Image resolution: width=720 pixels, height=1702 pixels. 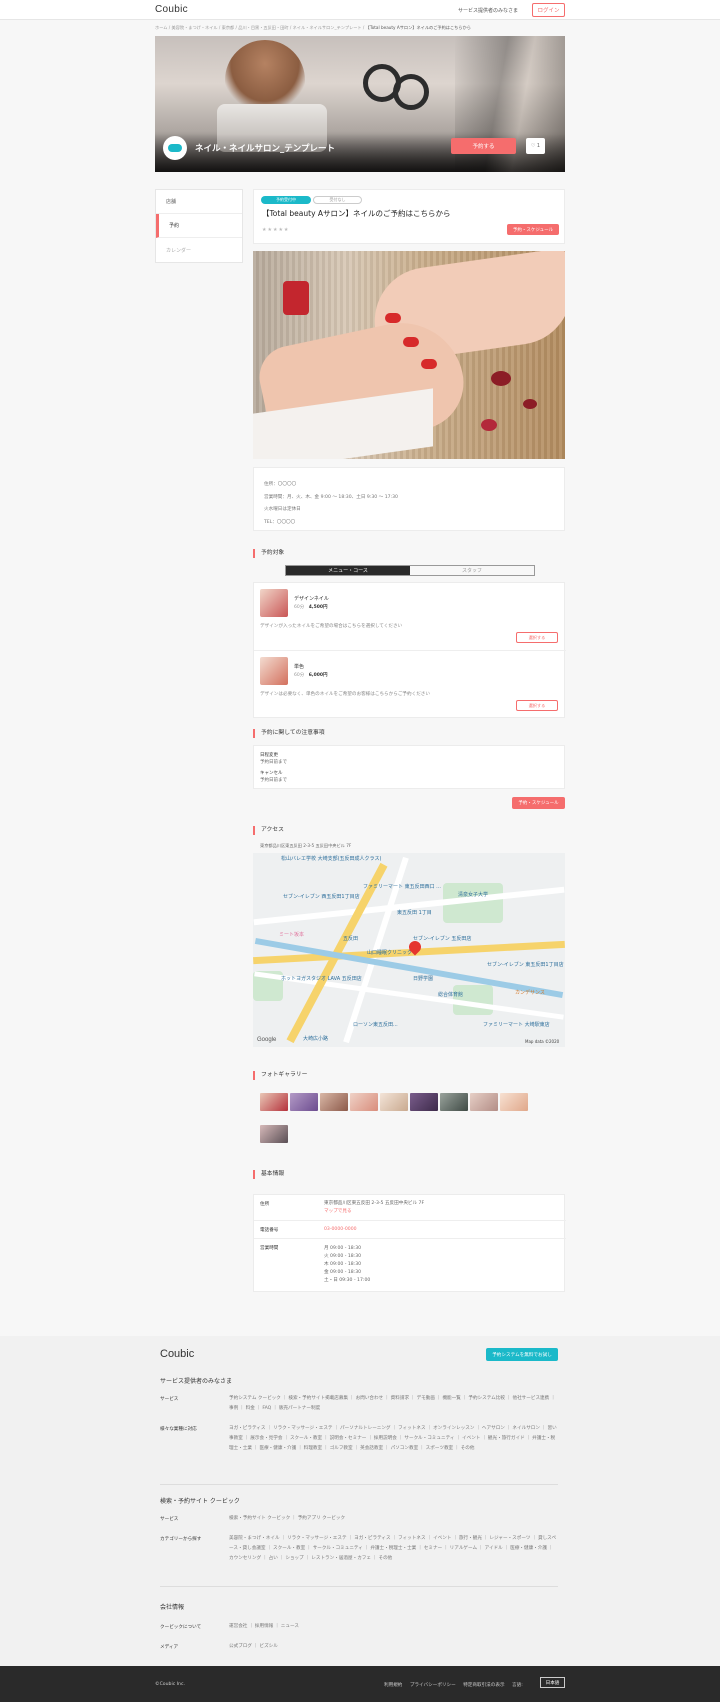 I want to click on map-label: 五反田, so click(x=351, y=939).